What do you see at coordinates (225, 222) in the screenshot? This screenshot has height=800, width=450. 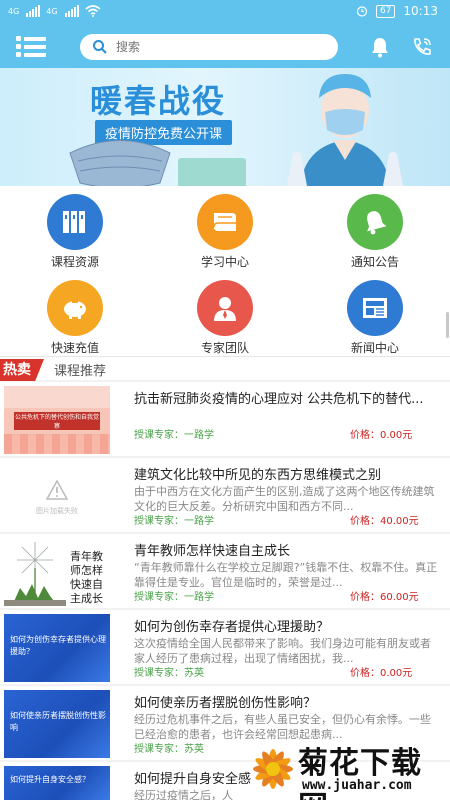 I see `book-icon` at bounding box center [225, 222].